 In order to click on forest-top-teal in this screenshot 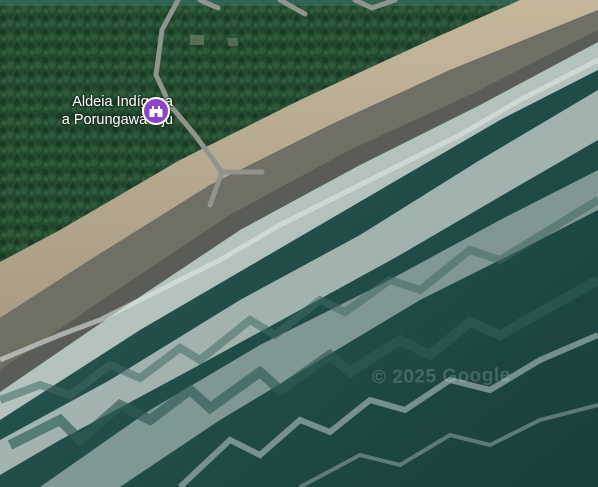, I will do `click(260, 3)`.